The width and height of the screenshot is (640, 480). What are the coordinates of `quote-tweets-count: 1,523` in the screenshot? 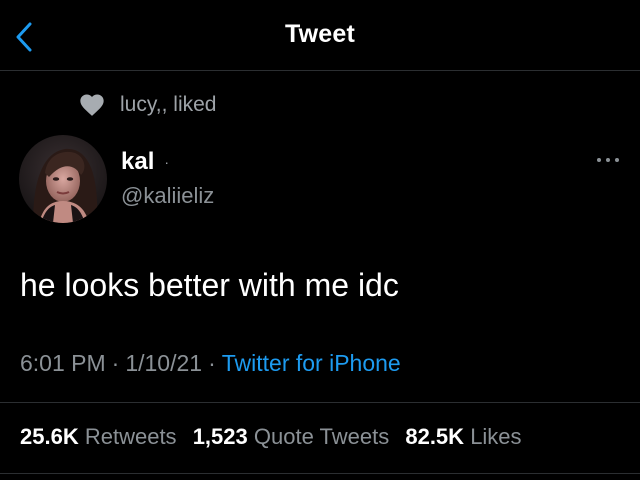 It's located at (220, 436).